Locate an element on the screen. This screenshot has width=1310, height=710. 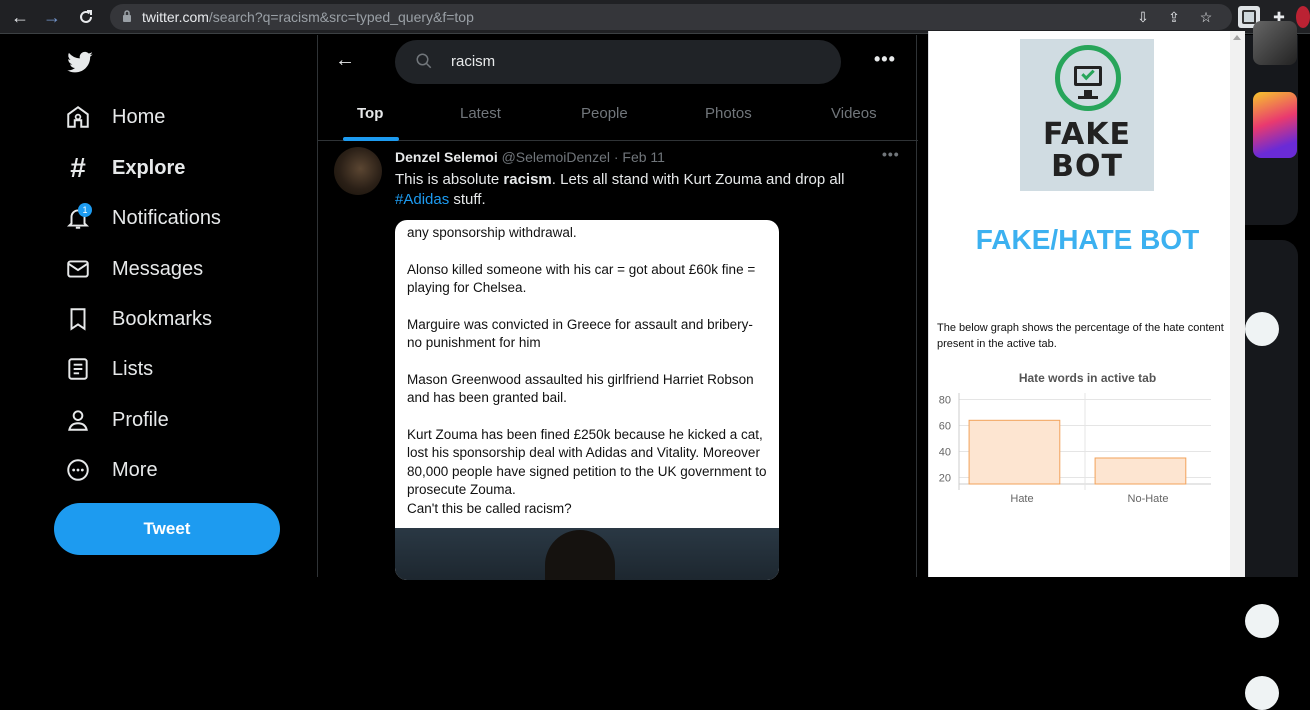
fakebot-logo: FAKE BOT is located at coordinates (1087, 115).